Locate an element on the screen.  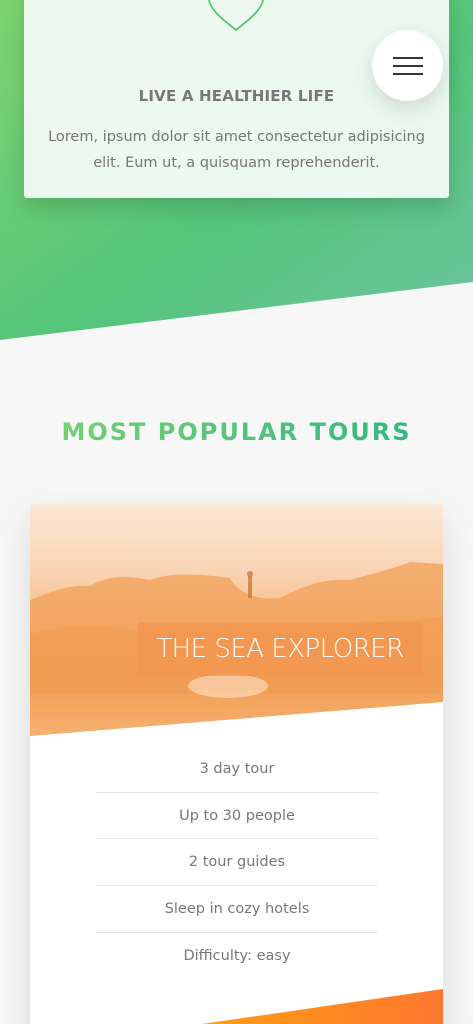
list-item: 2 tour guides is located at coordinates (237, 863).